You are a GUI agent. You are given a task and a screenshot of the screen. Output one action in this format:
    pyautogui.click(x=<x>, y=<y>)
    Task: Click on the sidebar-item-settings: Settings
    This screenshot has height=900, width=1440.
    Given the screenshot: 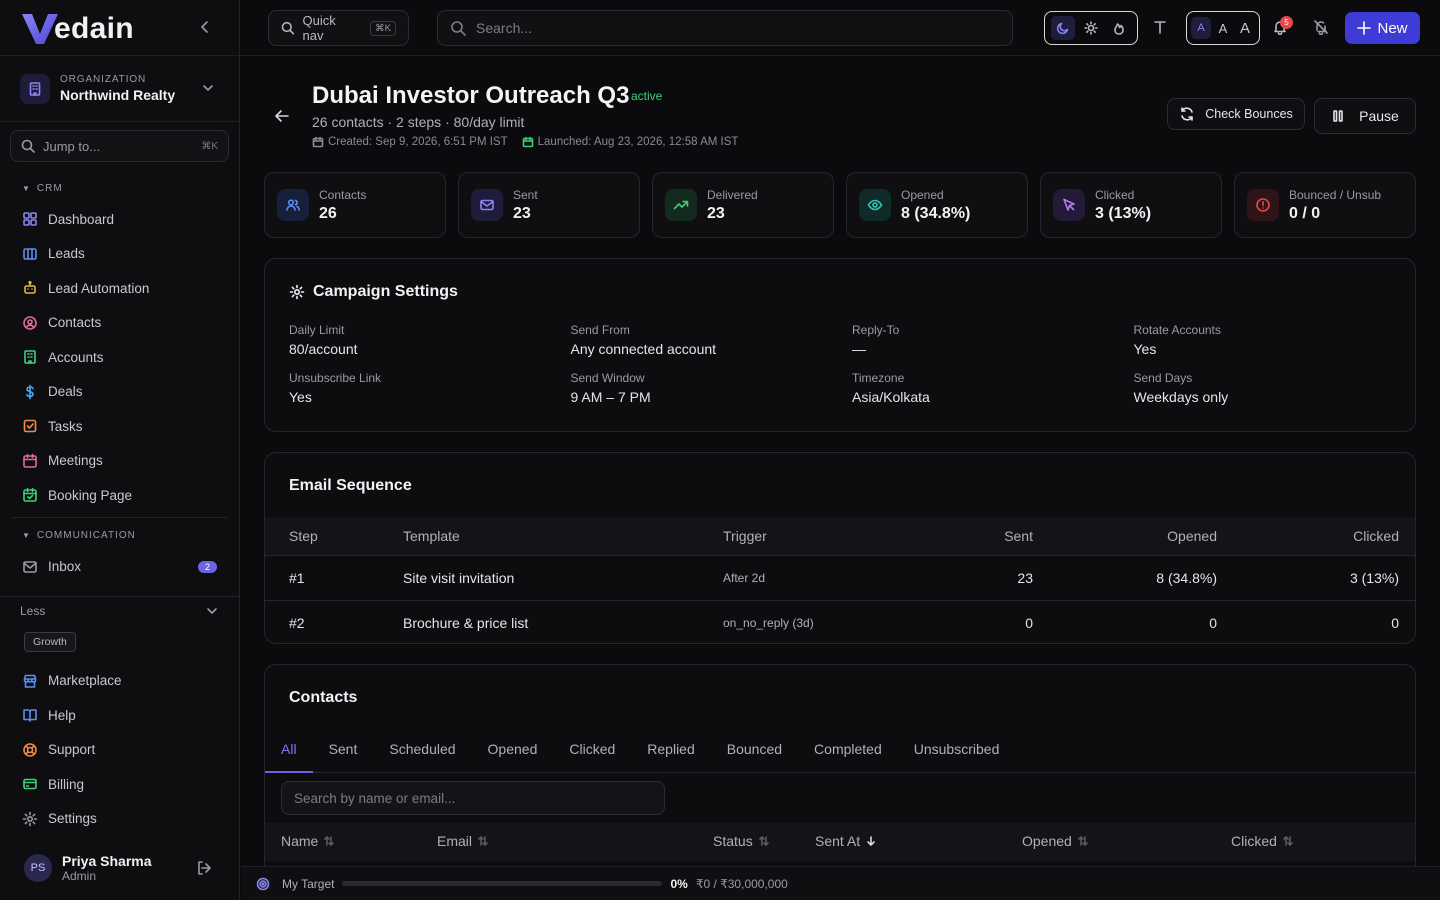 What is the action you would take?
    pyautogui.click(x=119, y=819)
    